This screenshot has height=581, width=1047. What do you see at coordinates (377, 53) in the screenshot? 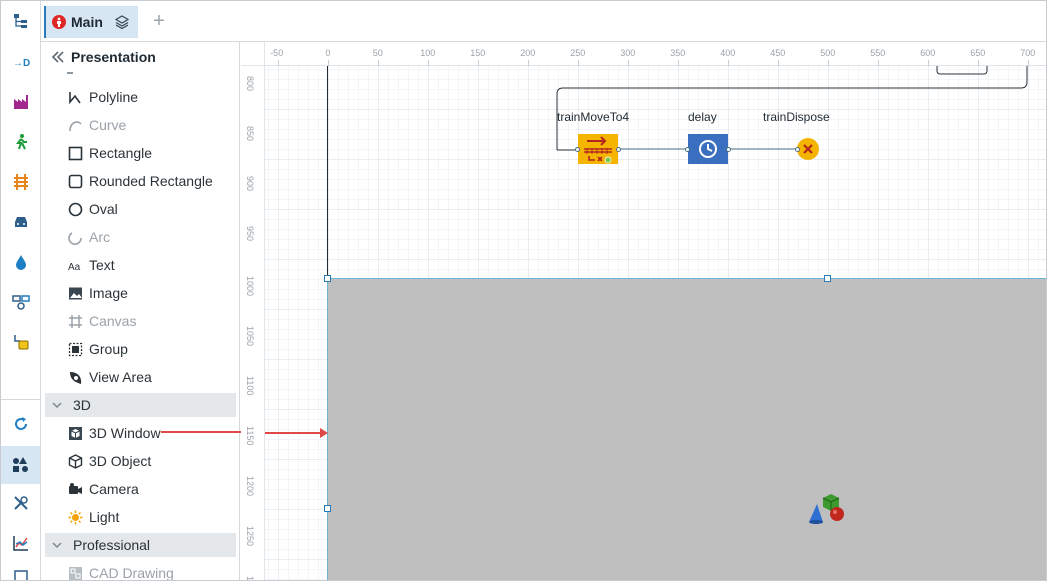
I see `ruler-tick-label: 50` at bounding box center [377, 53].